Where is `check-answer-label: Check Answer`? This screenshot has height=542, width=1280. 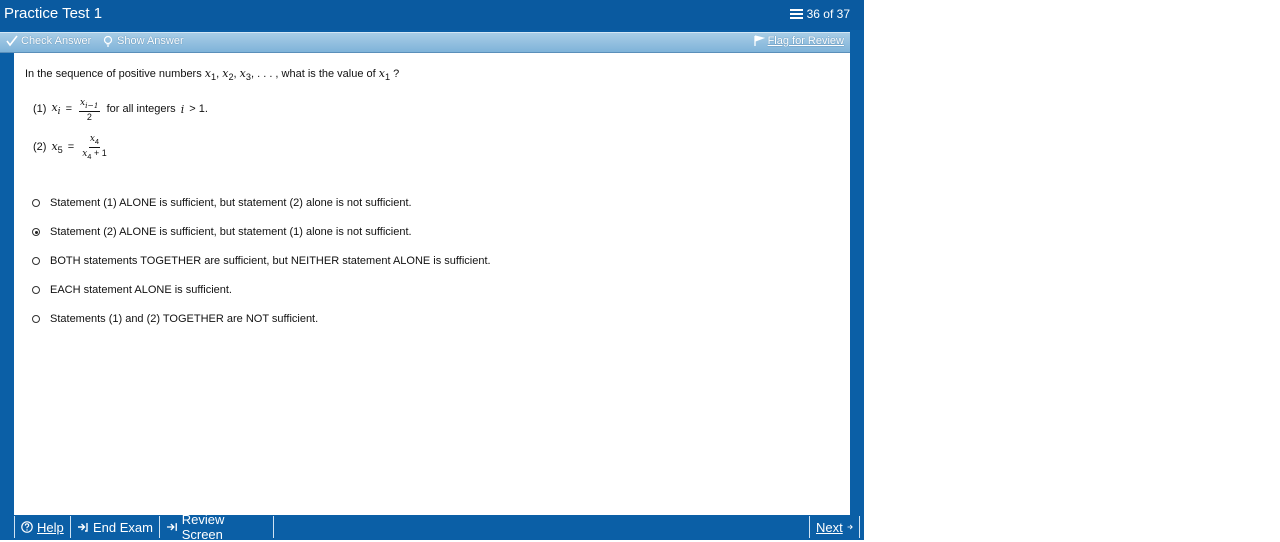 check-answer-label: Check Answer is located at coordinates (56, 41).